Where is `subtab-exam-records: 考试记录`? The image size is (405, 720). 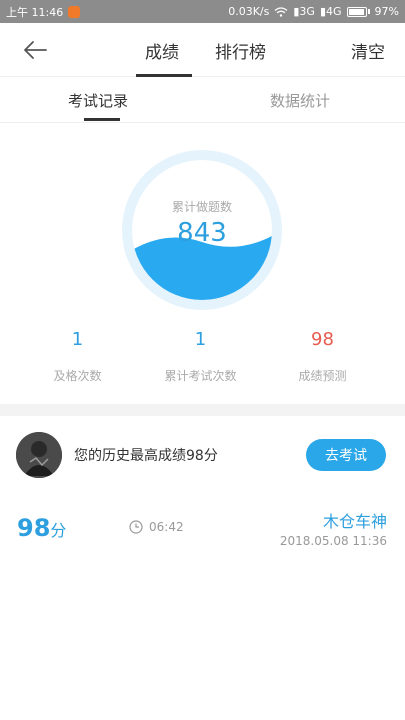
subtab-exam-records: 考试记录 is located at coordinates (98, 100).